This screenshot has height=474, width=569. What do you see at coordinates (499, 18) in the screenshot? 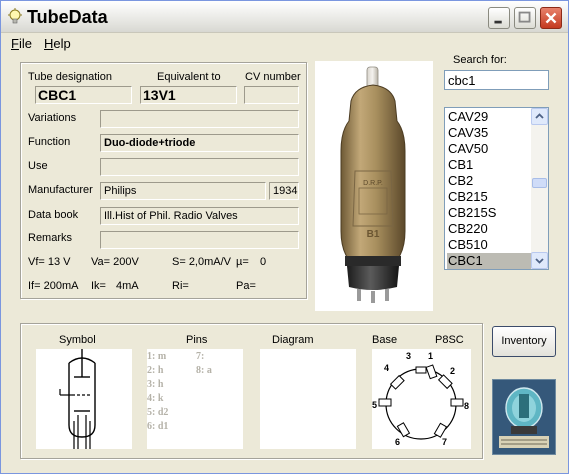
I see `minimize-button` at bounding box center [499, 18].